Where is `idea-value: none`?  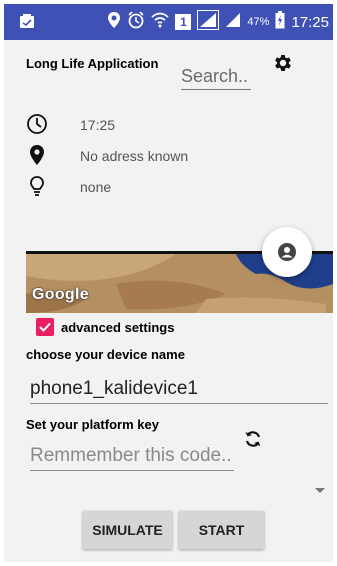
idea-value: none is located at coordinates (96, 187).